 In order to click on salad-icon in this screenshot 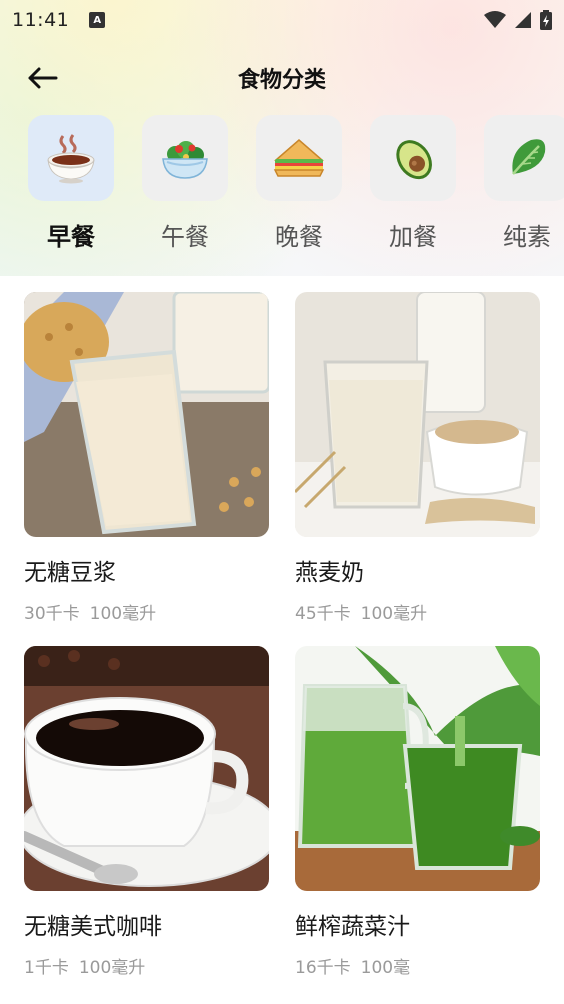, I will do `click(185, 160)`.